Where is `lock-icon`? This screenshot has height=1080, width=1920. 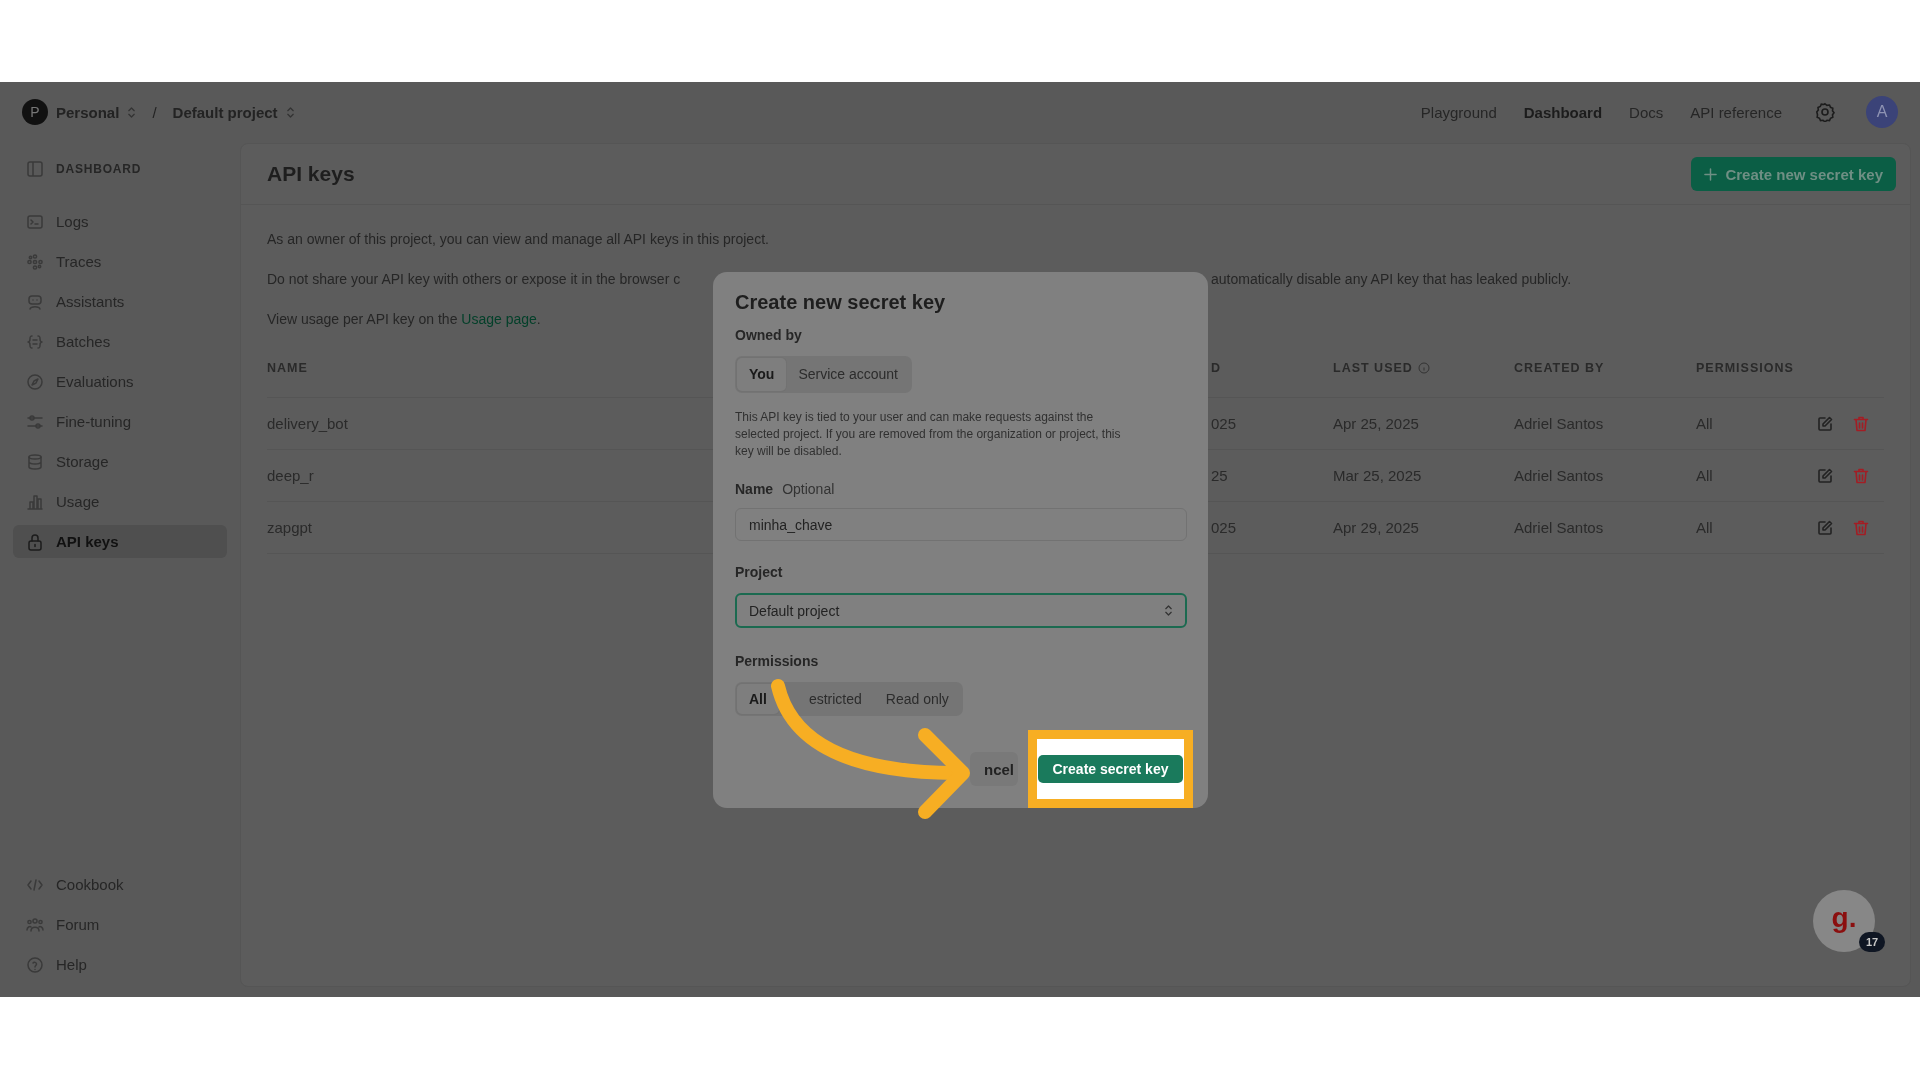 lock-icon is located at coordinates (35, 541).